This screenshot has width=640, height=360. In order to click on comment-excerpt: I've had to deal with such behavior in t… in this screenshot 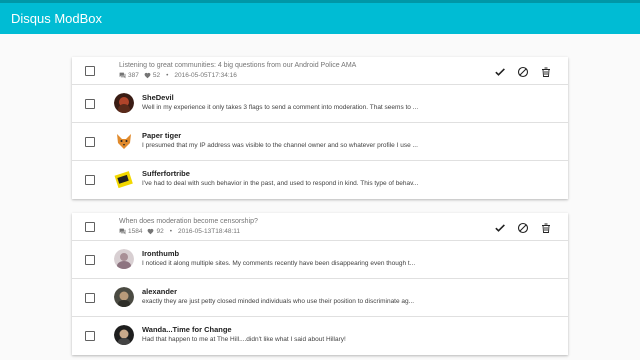, I will do `click(280, 183)`.